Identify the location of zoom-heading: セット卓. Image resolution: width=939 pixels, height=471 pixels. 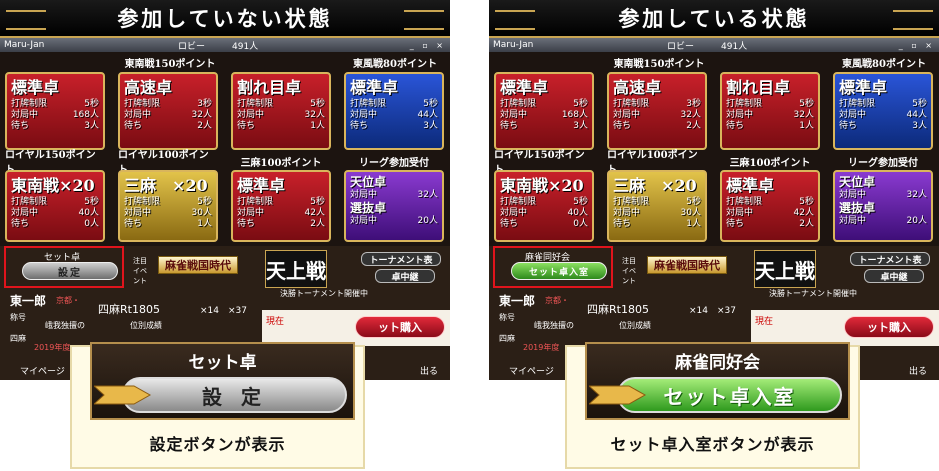
(222, 363).